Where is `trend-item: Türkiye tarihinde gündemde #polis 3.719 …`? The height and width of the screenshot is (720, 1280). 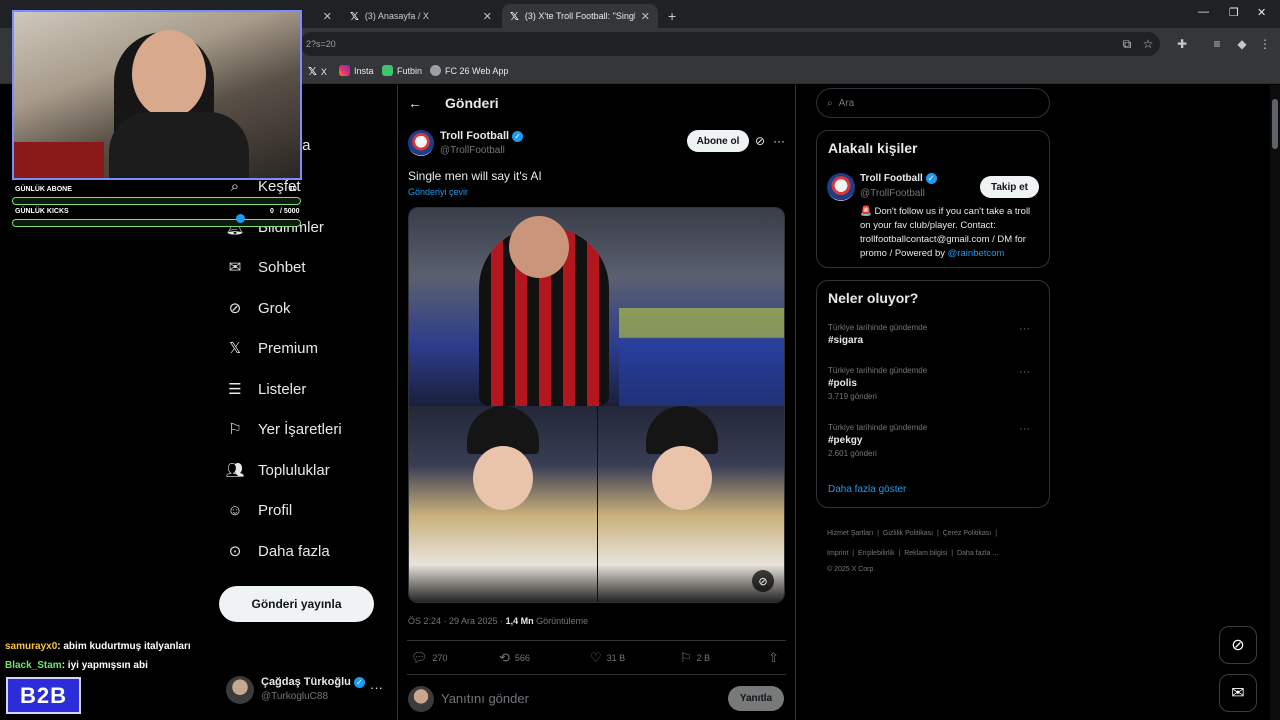
trend-item: Türkiye tarihinde gündemde #polis 3.719 … is located at coordinates (934, 391).